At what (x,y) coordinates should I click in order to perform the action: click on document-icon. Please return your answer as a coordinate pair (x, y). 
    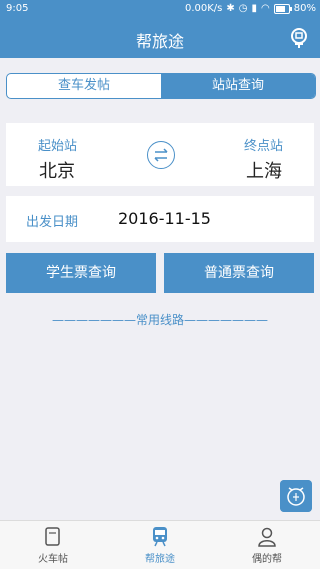
    Looking at the image, I should click on (52, 536).